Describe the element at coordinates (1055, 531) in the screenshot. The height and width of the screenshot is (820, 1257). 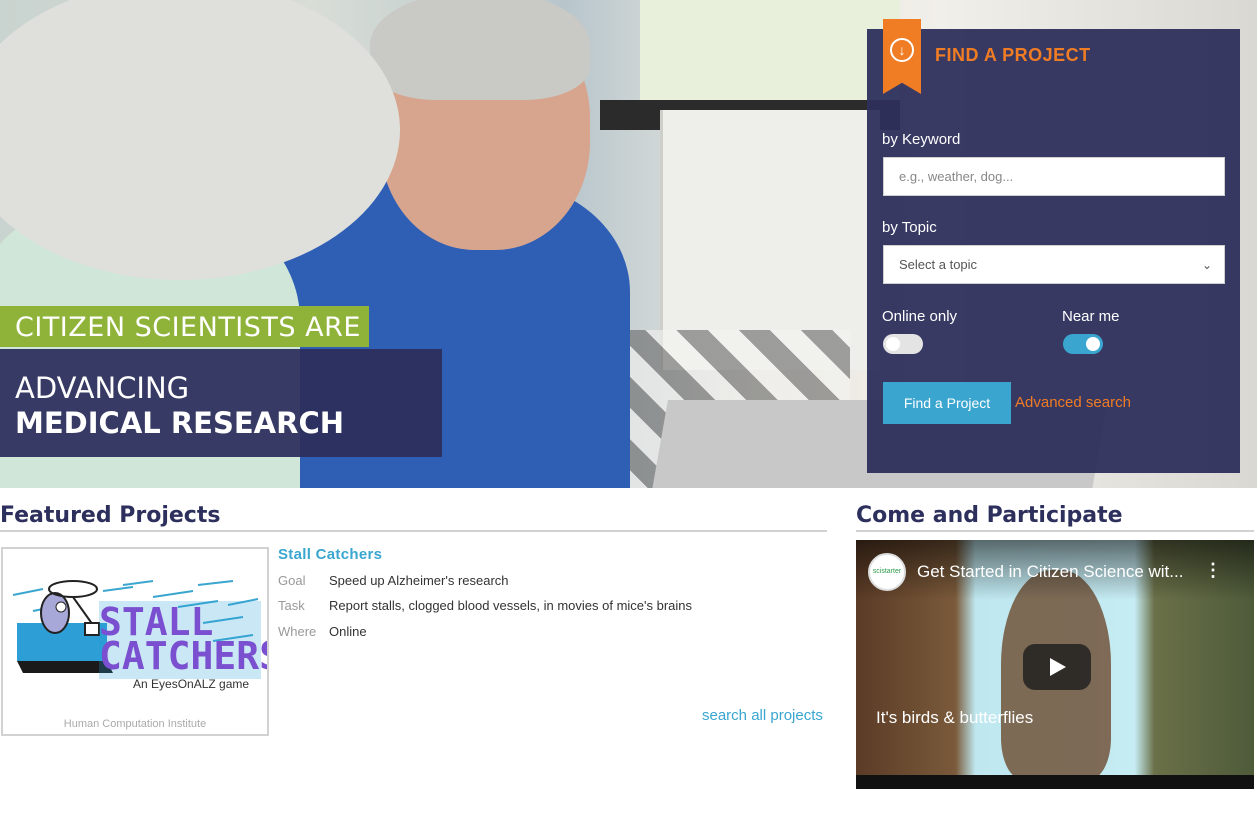
I see `participate-divider` at that location.